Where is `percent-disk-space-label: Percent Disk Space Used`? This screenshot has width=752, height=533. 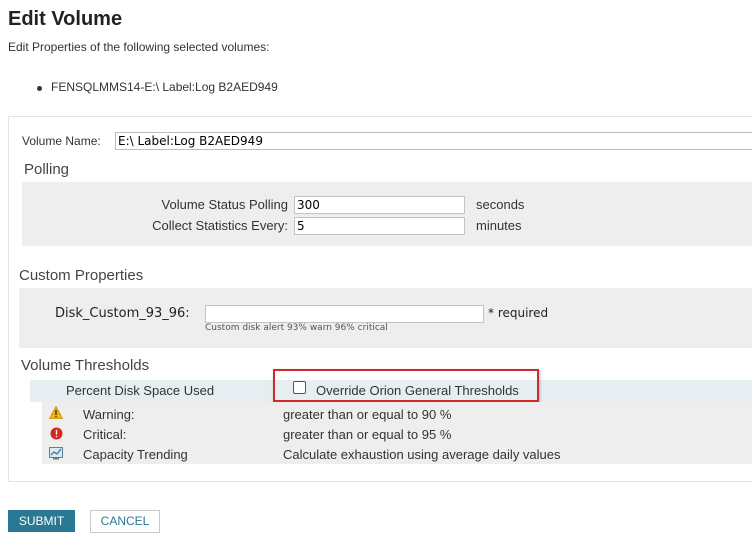 percent-disk-space-label: Percent Disk Space Used is located at coordinates (140, 390).